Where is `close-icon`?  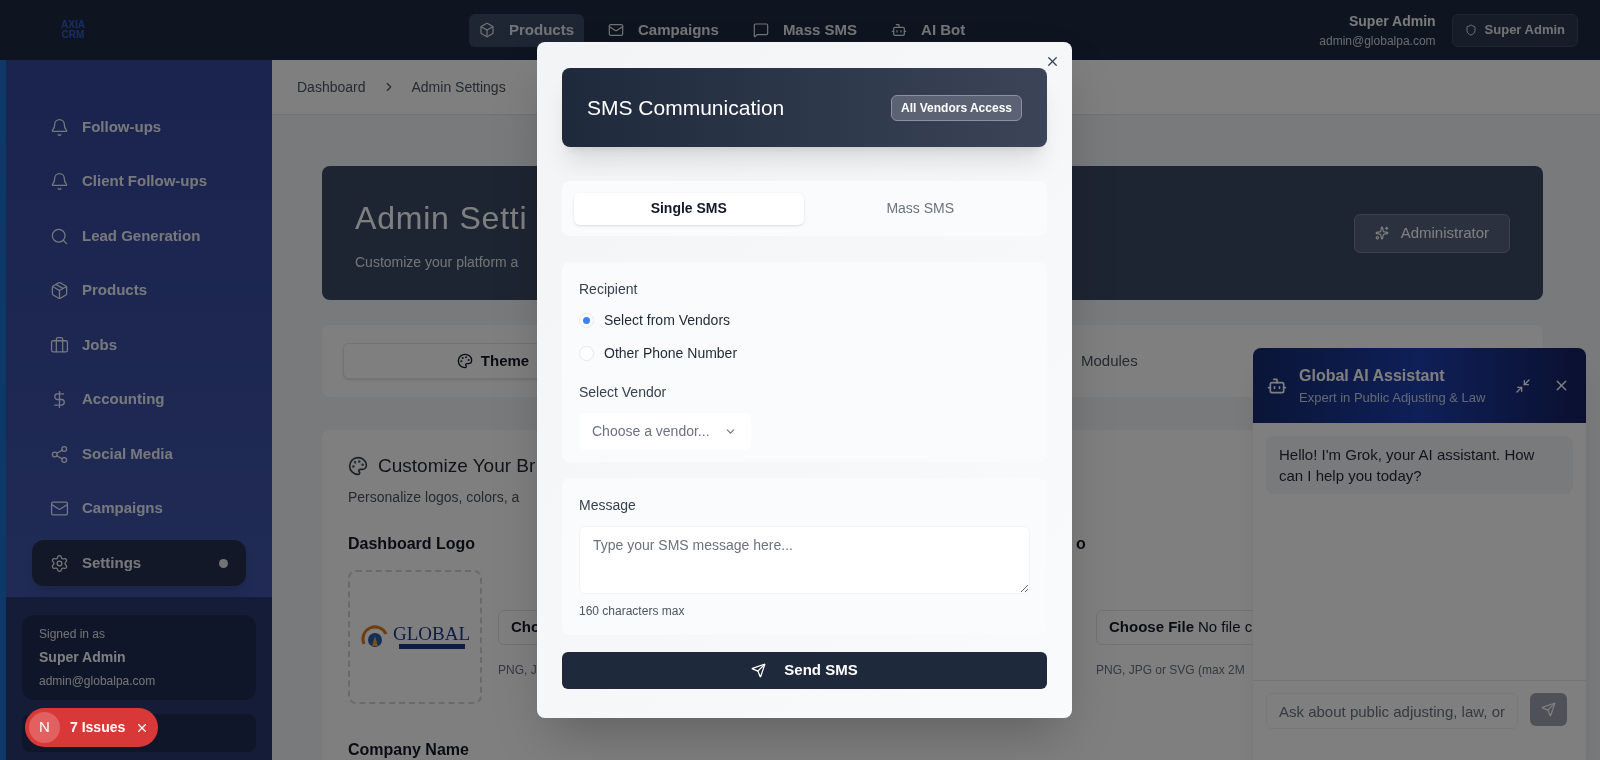 close-icon is located at coordinates (1052, 61).